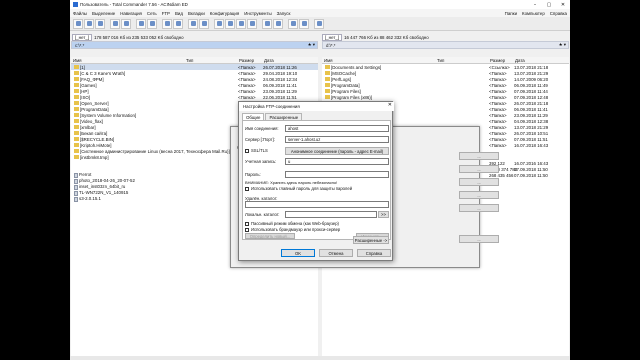  I want to click on right-path-bar: d:\*.* ★ ▾, so click(445, 45).